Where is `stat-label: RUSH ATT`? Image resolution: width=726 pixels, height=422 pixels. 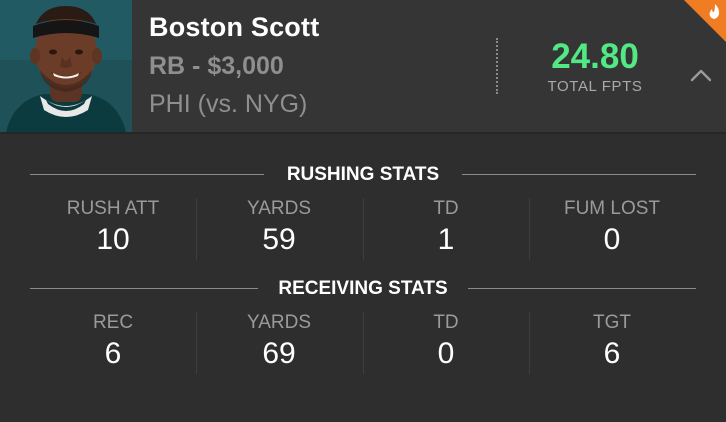
stat-label: RUSH ATT is located at coordinates (113, 208).